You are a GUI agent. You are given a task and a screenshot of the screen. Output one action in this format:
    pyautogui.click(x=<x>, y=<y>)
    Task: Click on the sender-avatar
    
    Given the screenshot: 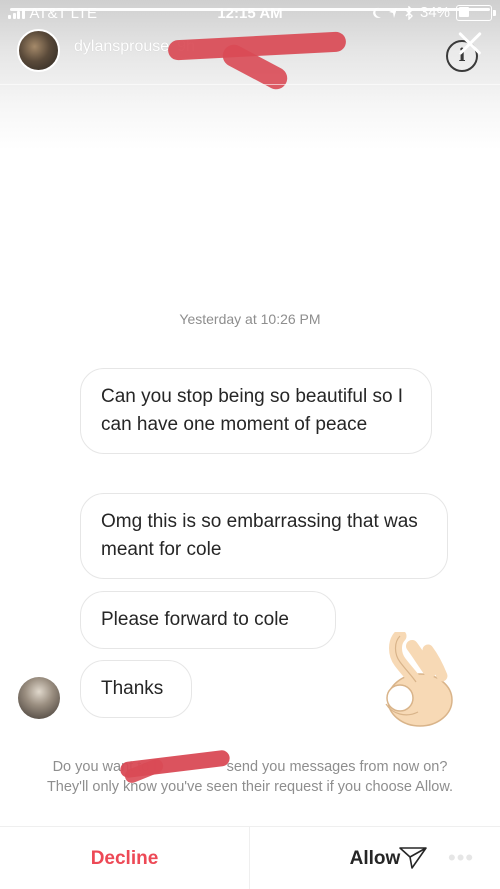 What is the action you would take?
    pyautogui.click(x=39, y=698)
    